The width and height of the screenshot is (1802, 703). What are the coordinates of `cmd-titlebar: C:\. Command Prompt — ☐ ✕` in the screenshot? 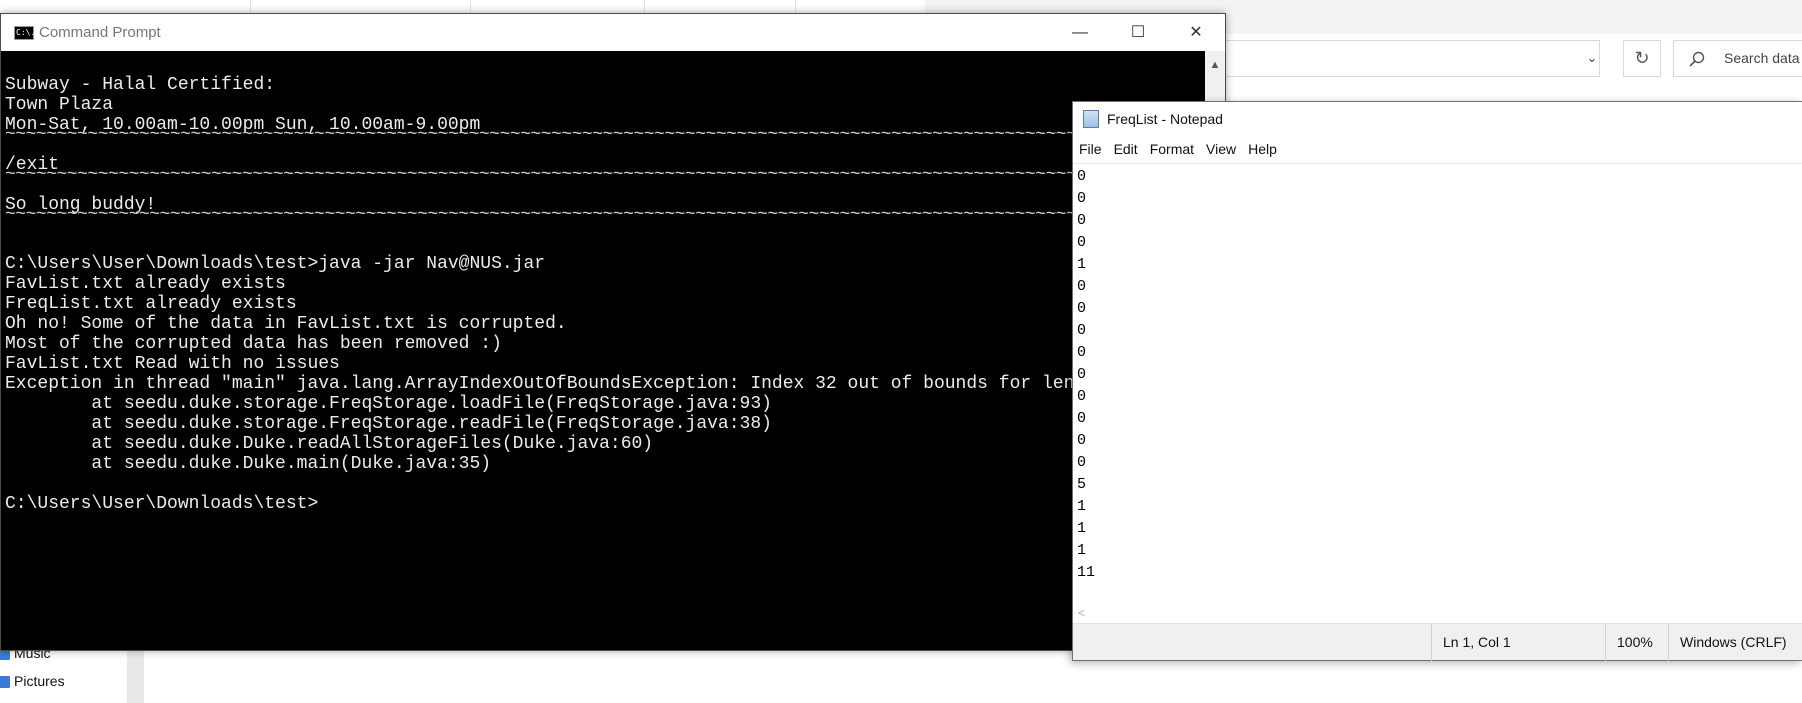 It's located at (613, 32).